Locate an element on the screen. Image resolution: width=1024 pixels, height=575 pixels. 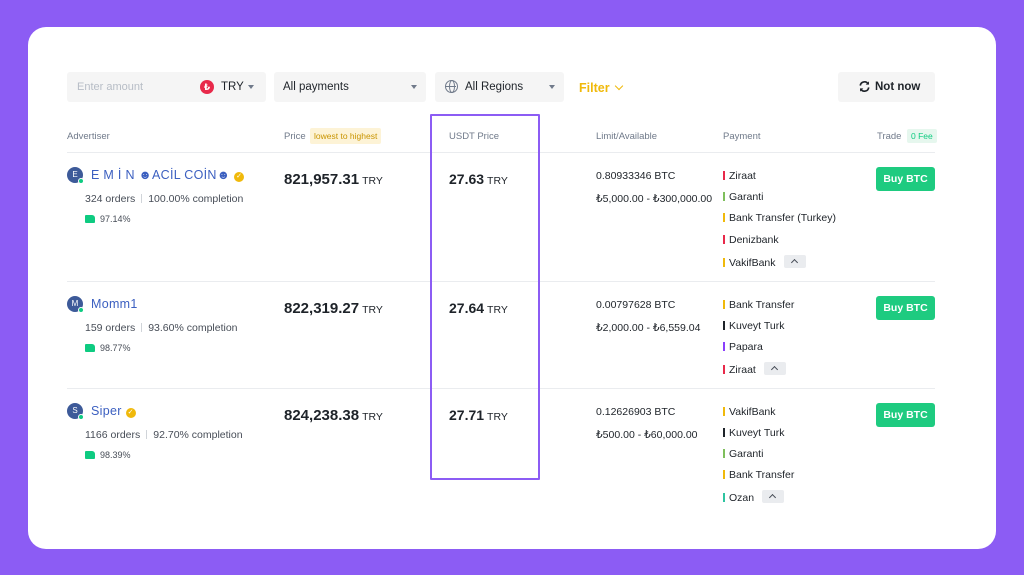
payment-method: Papara is located at coordinates (743, 347).